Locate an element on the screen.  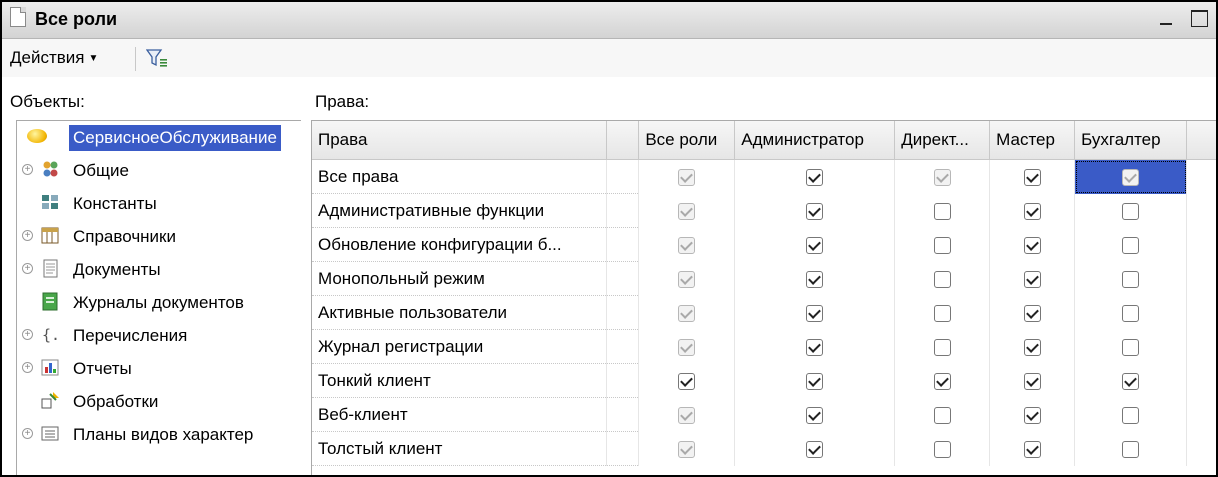
tree-item-label: СервисноеОбслуживание is located at coordinates (175, 138).